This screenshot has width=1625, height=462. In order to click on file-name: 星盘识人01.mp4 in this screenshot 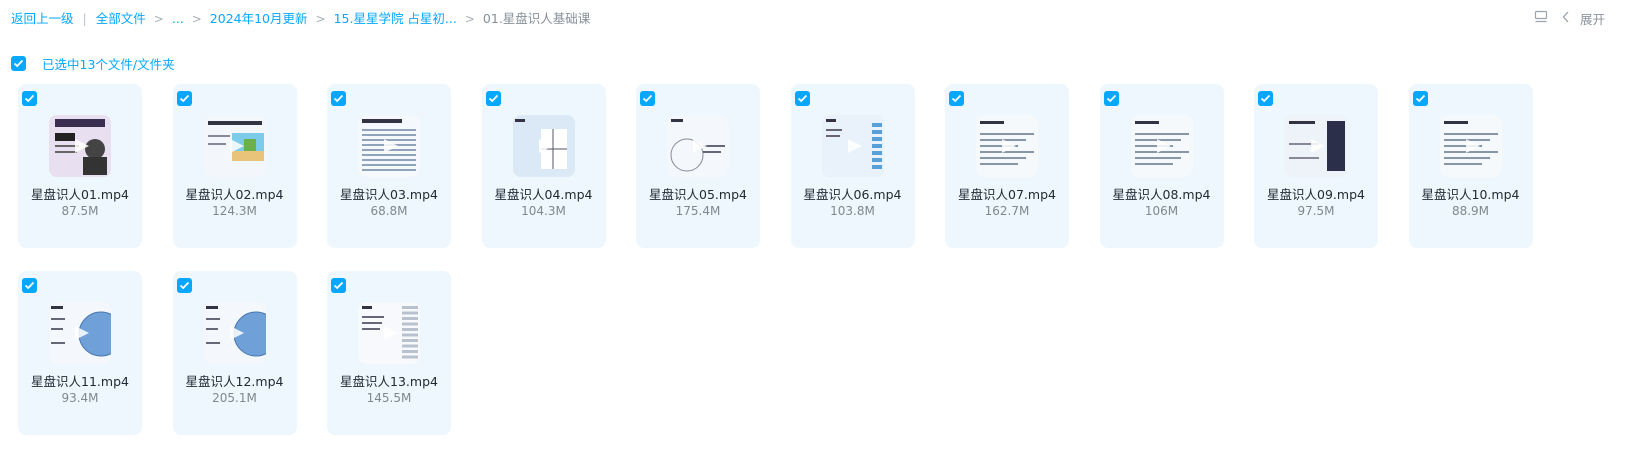, I will do `click(80, 193)`.